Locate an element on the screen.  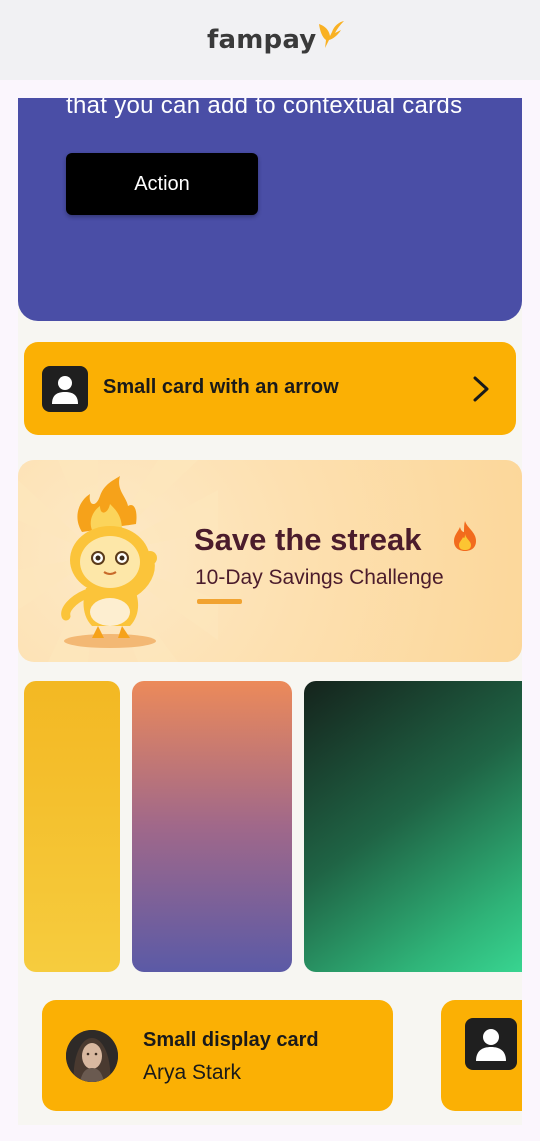
fampay-bird-icon is located at coordinates (331, 37).